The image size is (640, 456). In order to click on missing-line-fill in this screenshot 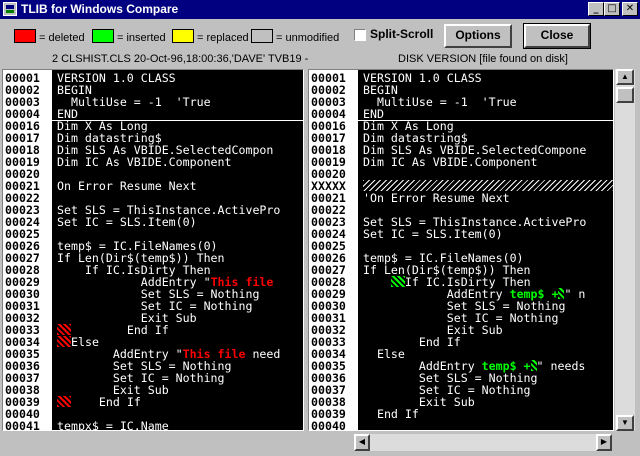, I will do `click(488, 185)`.